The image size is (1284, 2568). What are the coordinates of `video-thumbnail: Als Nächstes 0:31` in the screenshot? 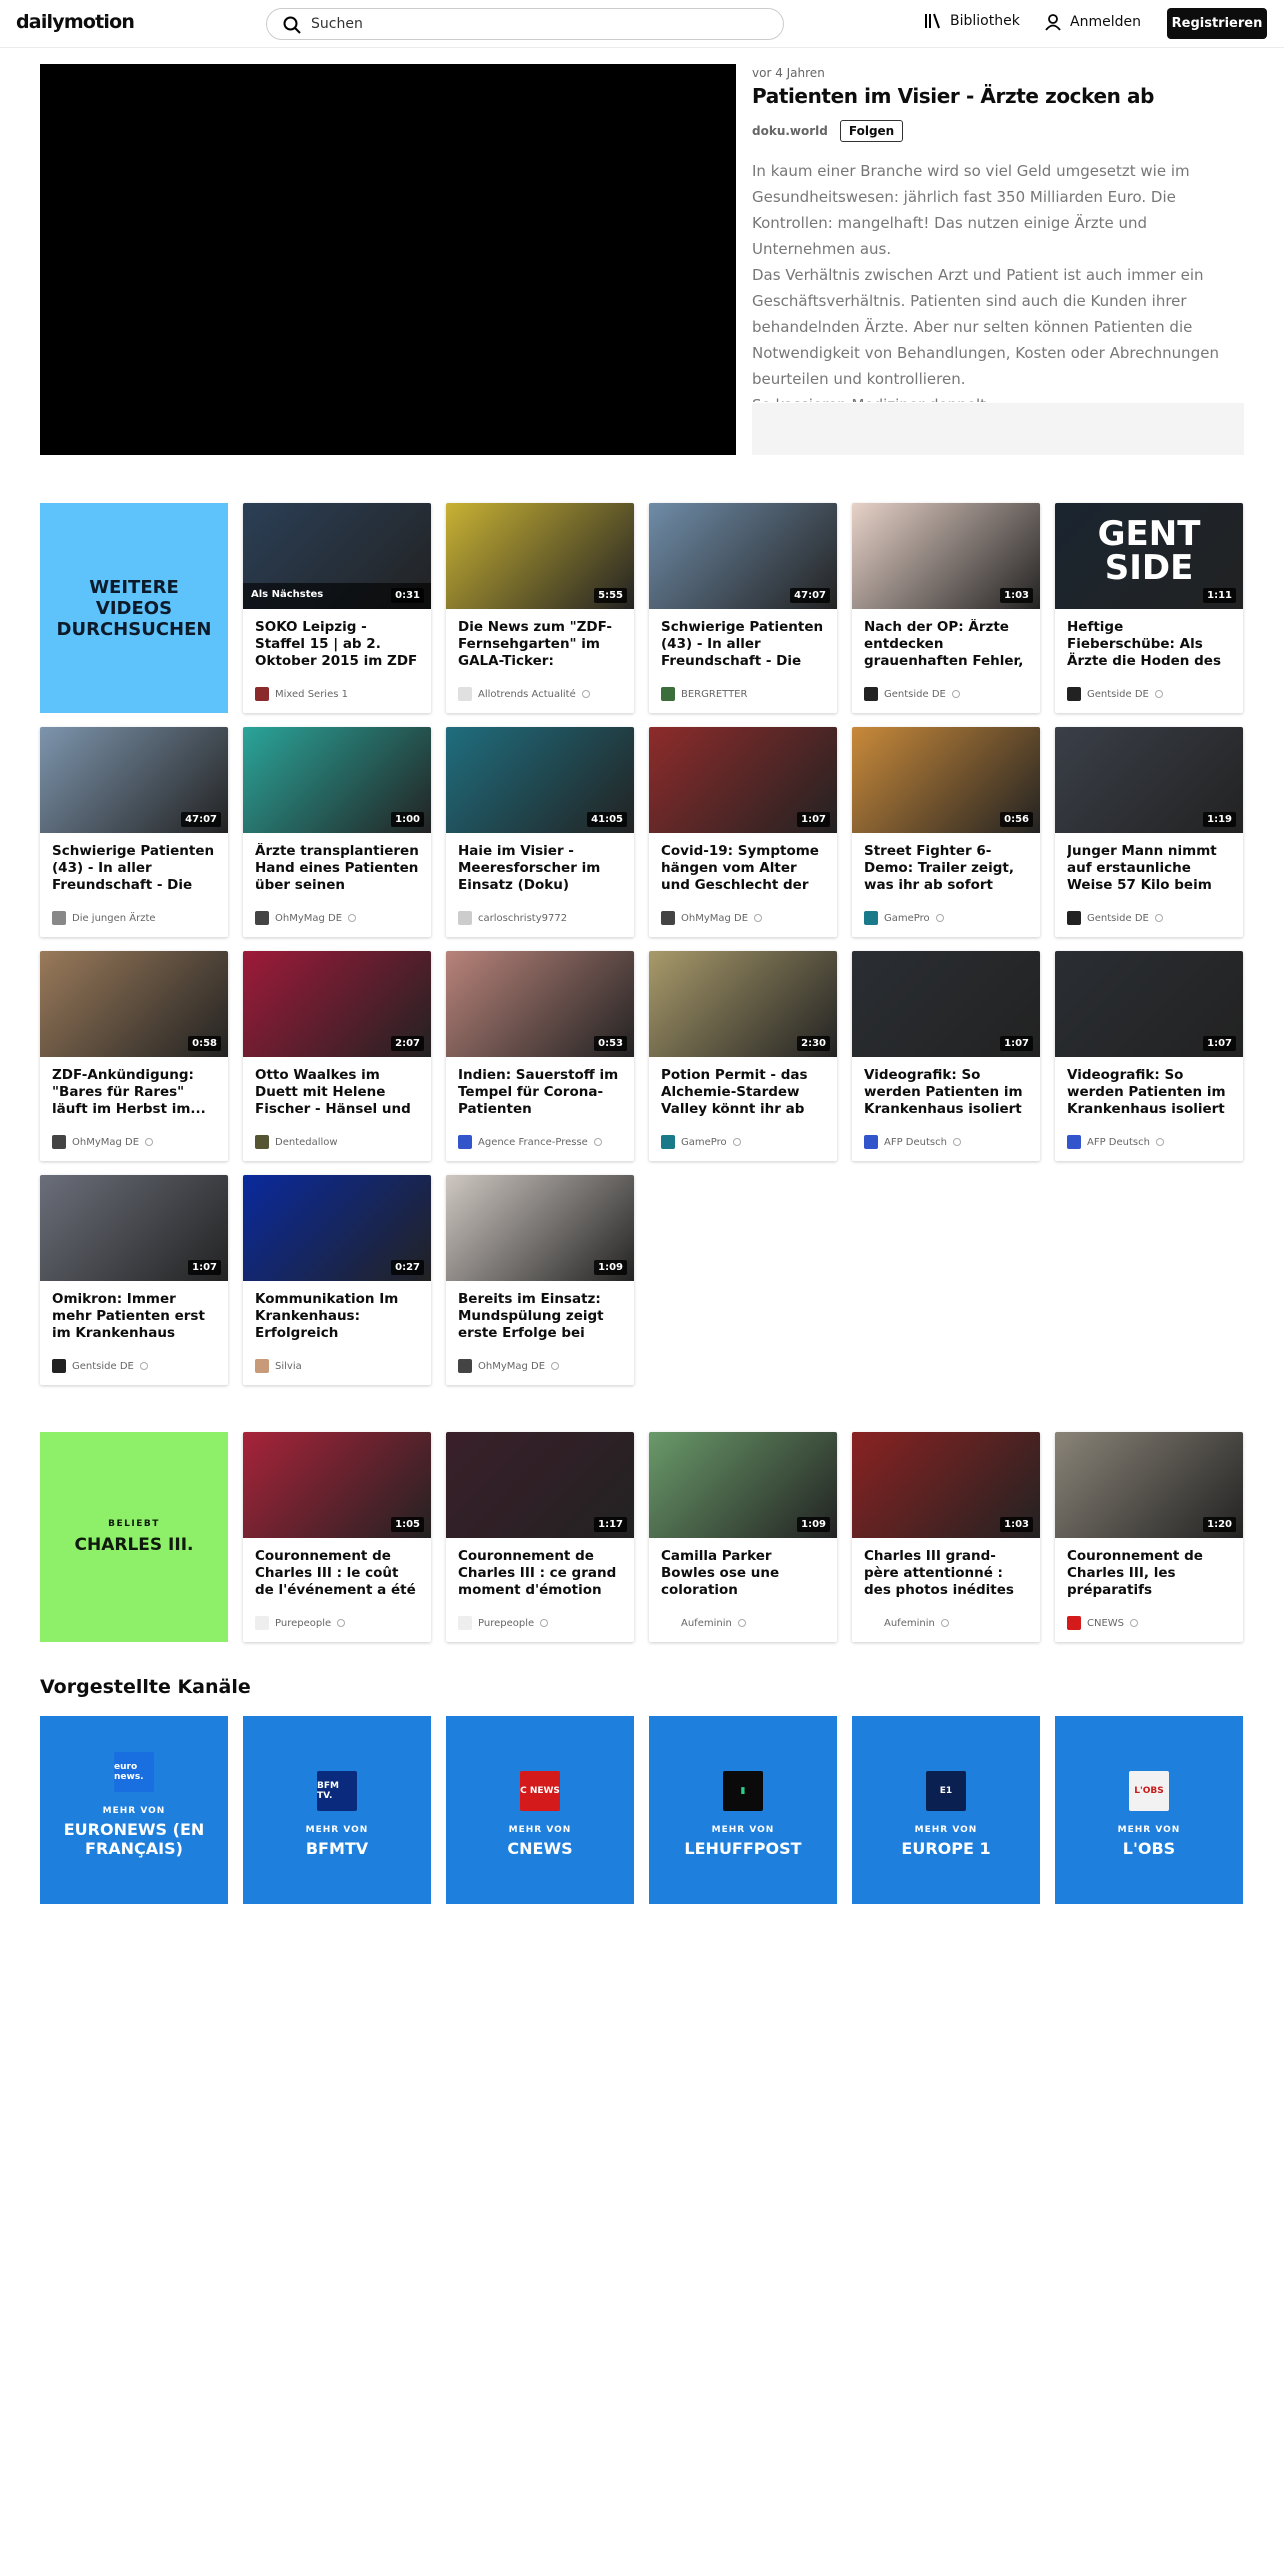 It's located at (337, 556).